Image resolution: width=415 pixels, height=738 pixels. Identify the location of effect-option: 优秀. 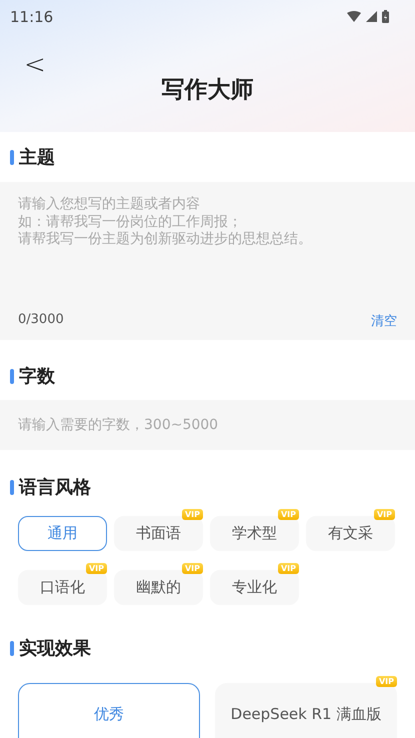
(109, 710).